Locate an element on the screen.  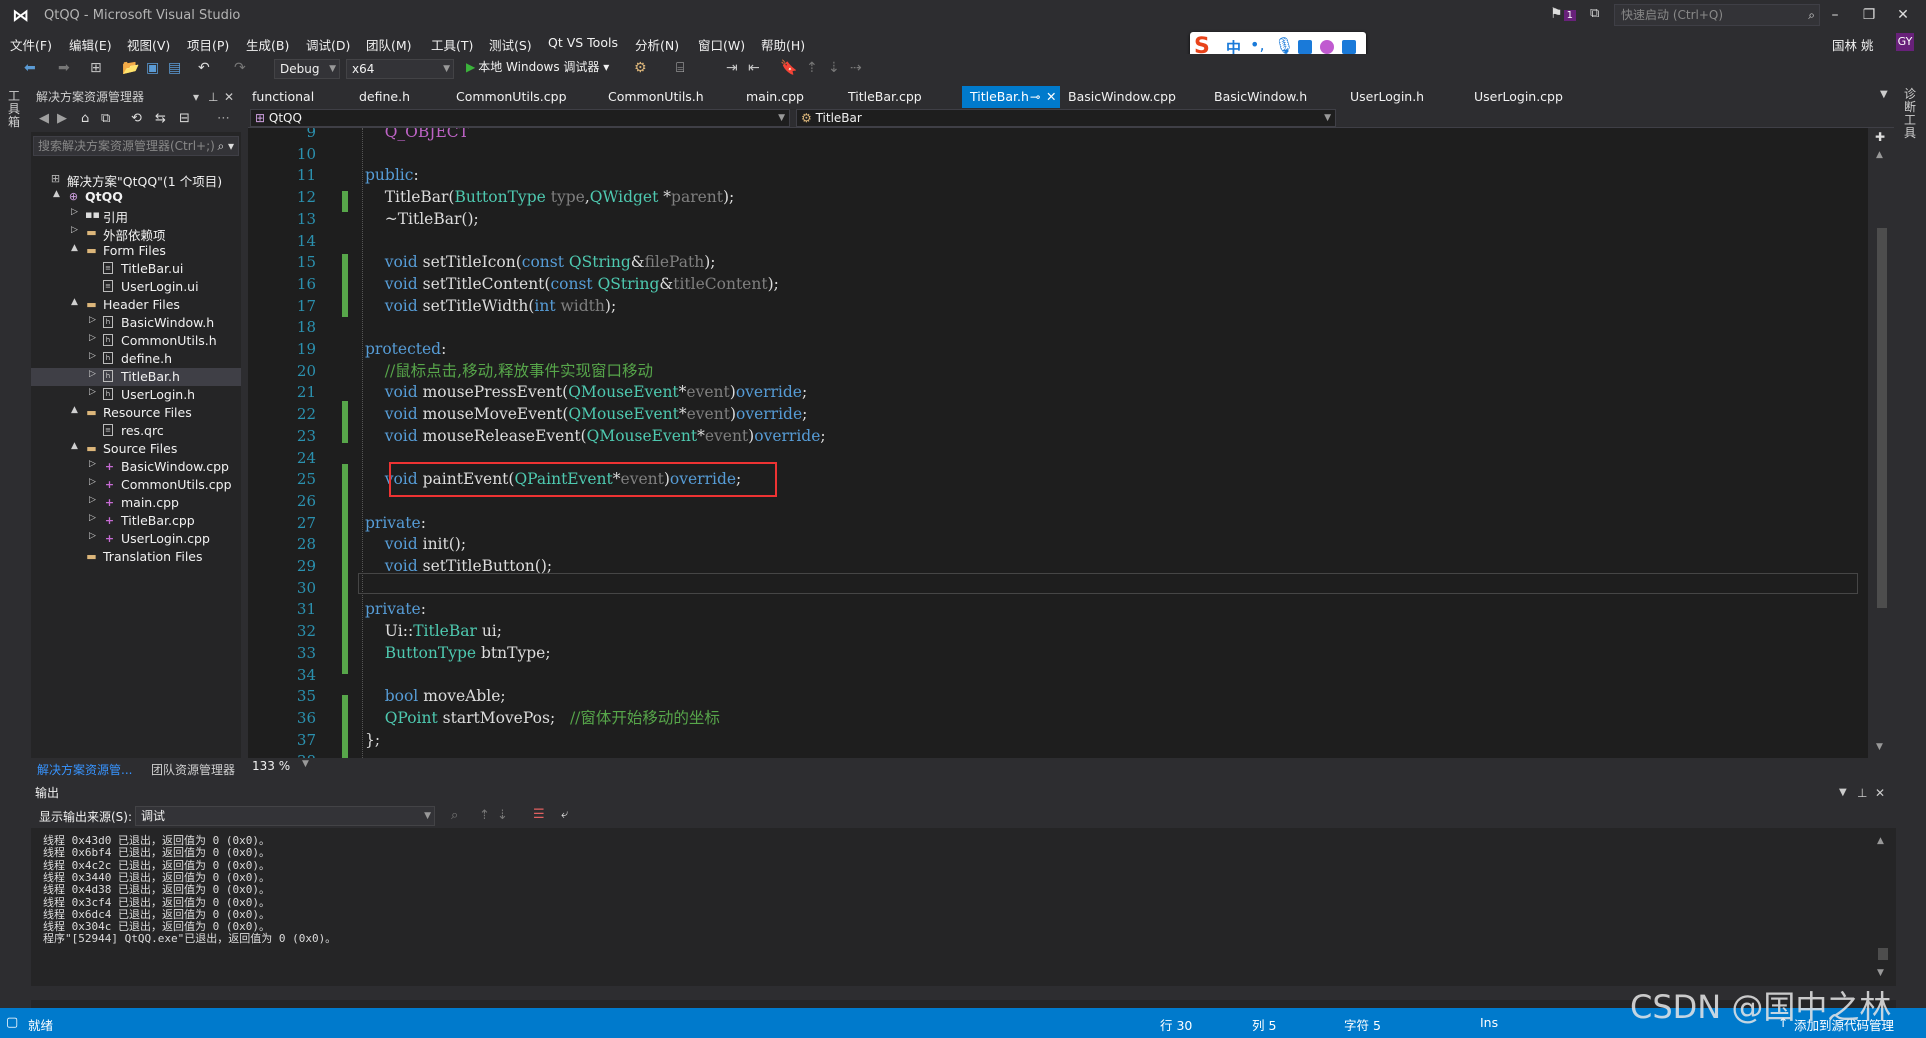
tab-titlebar-cpp: TitleBar.cpp is located at coordinates (885, 97).